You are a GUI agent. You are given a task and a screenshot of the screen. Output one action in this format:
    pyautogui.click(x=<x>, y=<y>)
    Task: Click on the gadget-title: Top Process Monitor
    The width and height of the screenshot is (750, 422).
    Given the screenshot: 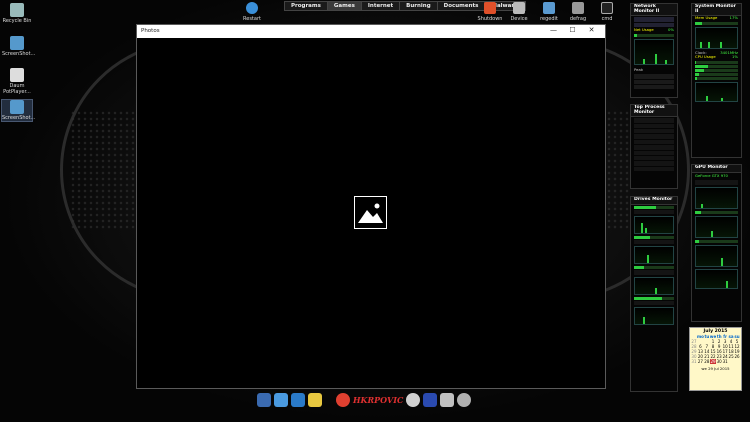 What is the action you would take?
    pyautogui.click(x=654, y=111)
    